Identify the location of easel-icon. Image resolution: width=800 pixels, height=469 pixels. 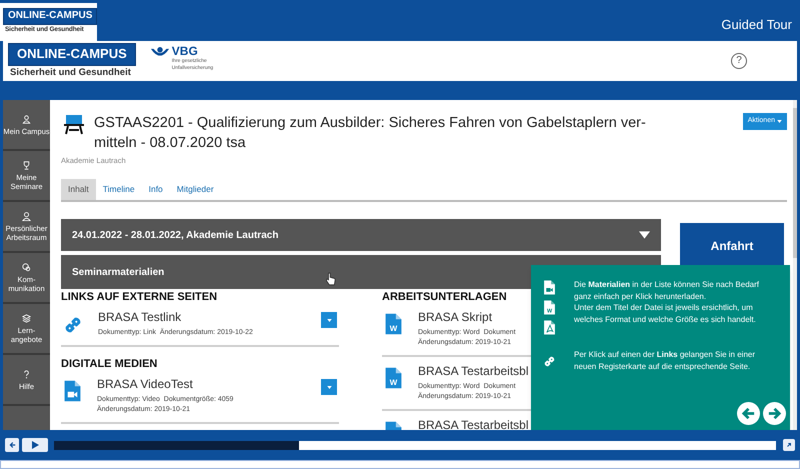
(74, 125).